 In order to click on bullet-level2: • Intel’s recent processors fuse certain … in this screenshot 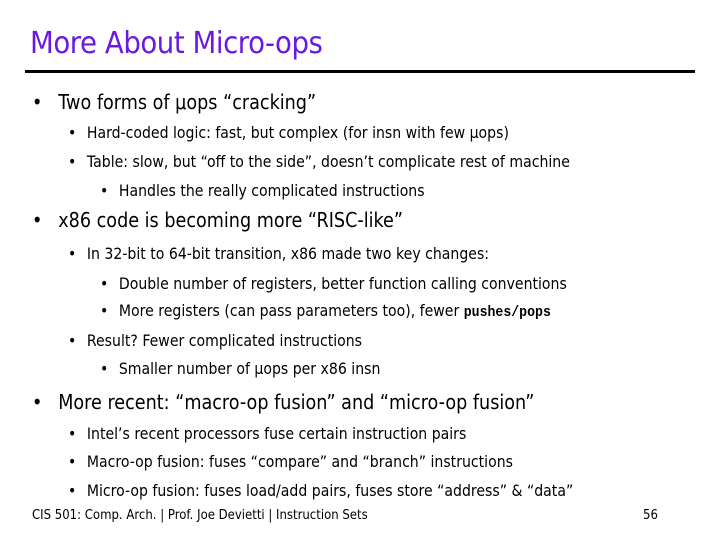, I will do `click(267, 433)`.